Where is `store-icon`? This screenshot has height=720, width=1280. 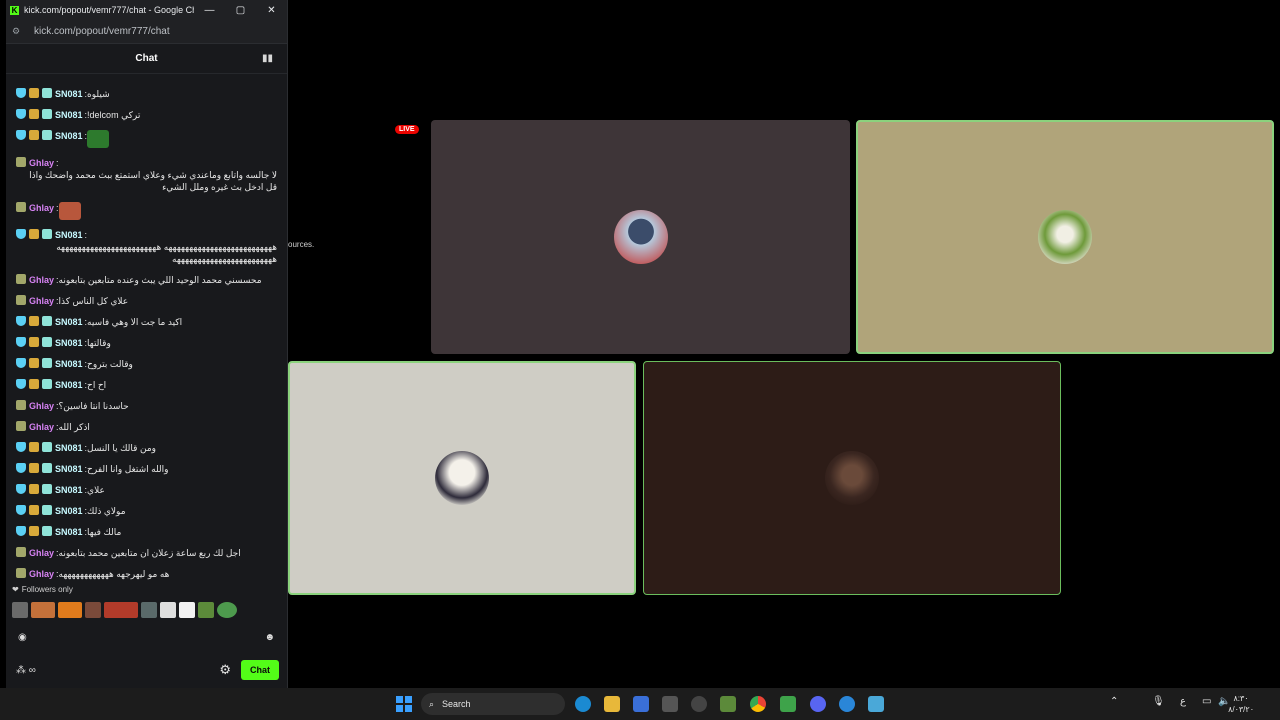
store-icon is located at coordinates (641, 704).